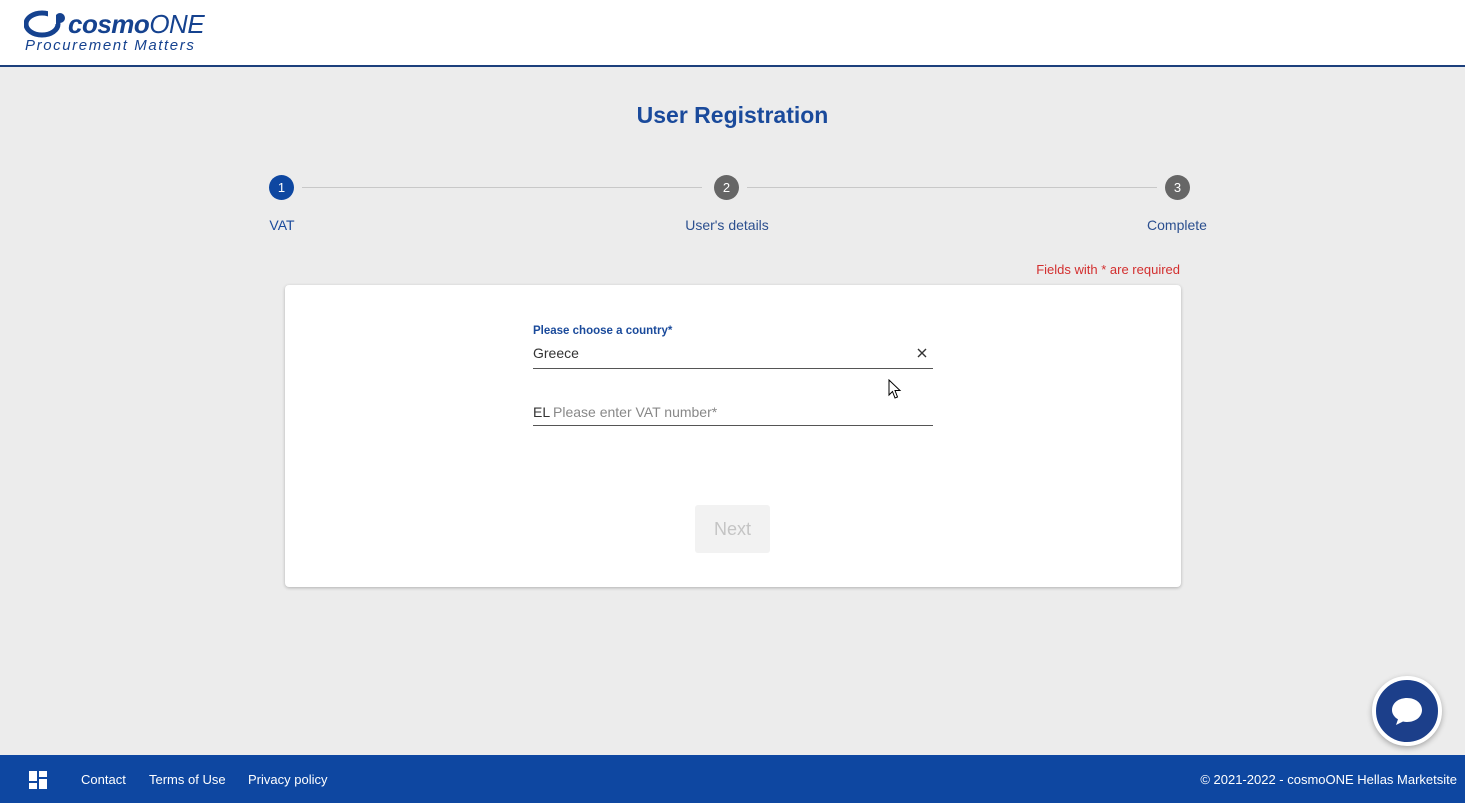 This screenshot has height=803, width=1465. I want to click on step-2-circle: 2, so click(726, 187).